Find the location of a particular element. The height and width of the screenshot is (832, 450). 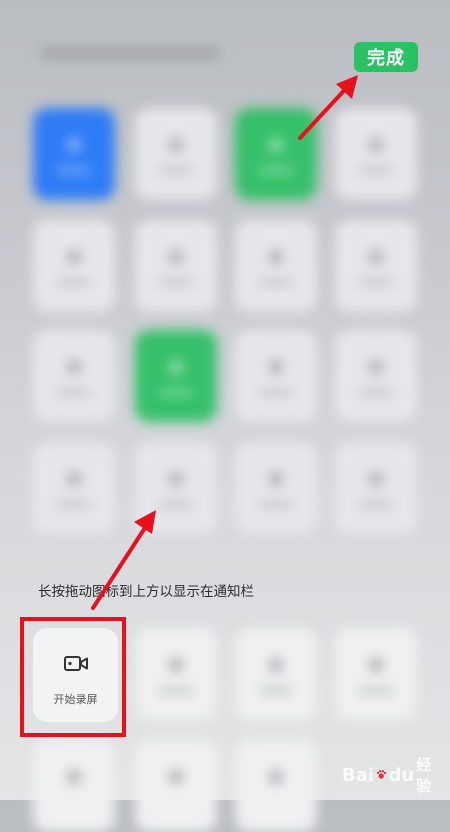

watermark-brand-end: du is located at coordinates (401, 775).